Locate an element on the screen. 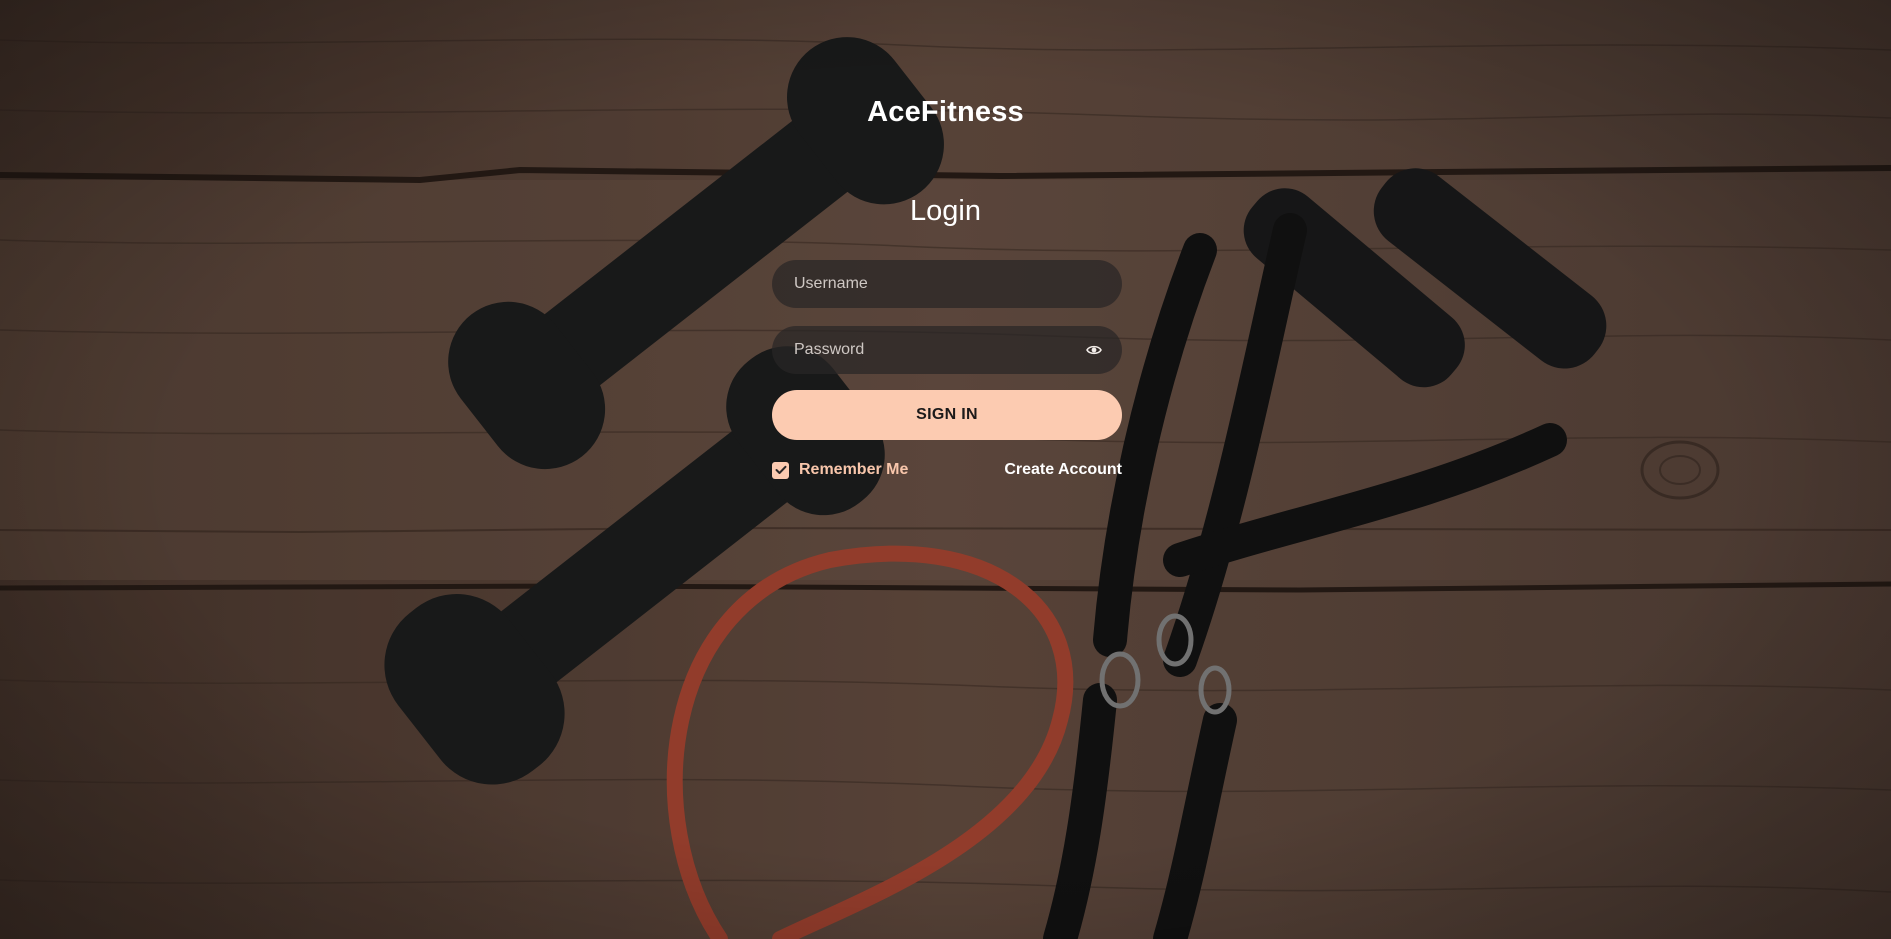 The width and height of the screenshot is (1891, 939). login-heading: Login is located at coordinates (945, 211).